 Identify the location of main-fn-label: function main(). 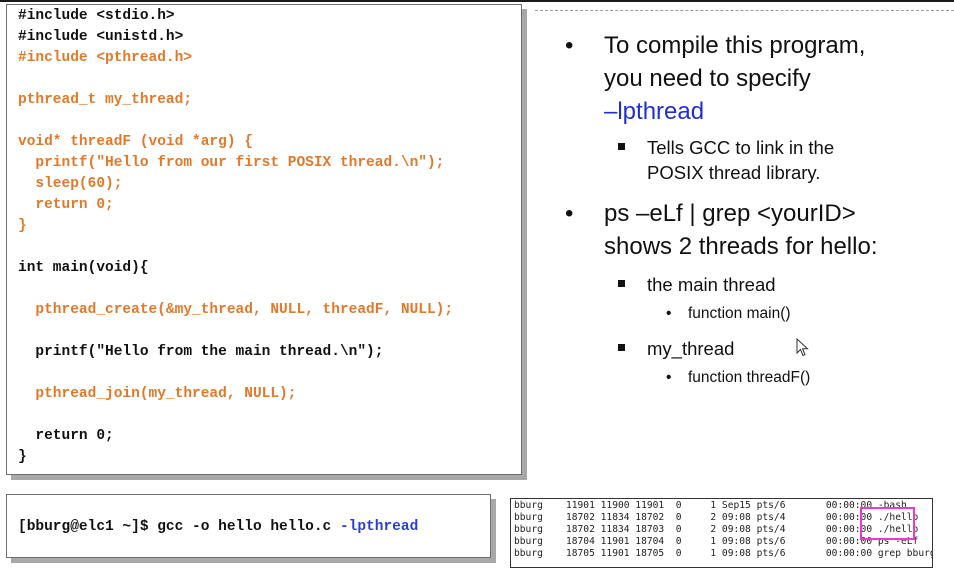
(739, 313).